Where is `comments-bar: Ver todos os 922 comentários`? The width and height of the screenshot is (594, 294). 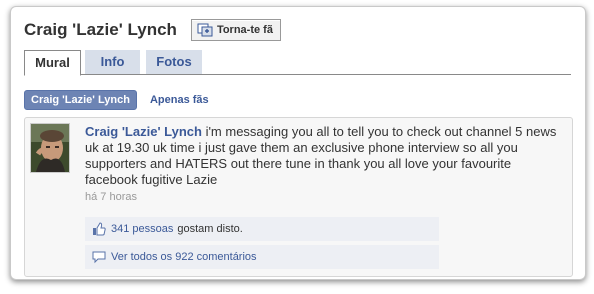 comments-bar: Ver todos os 922 comentários is located at coordinates (262, 257).